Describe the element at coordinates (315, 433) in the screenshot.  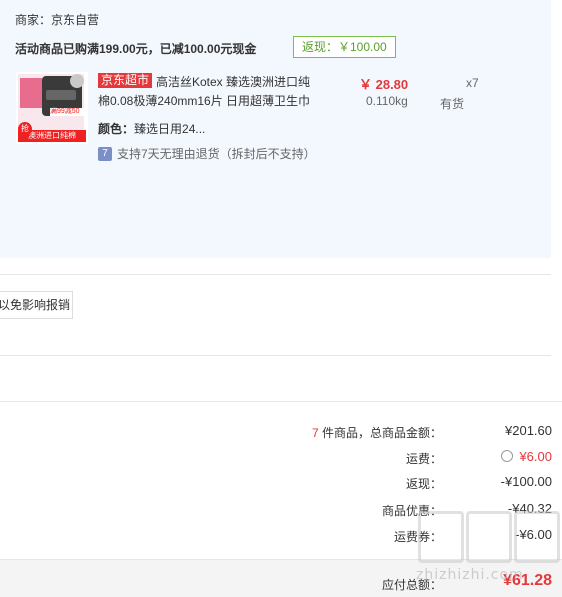
I see `goods-count: 7` at that location.